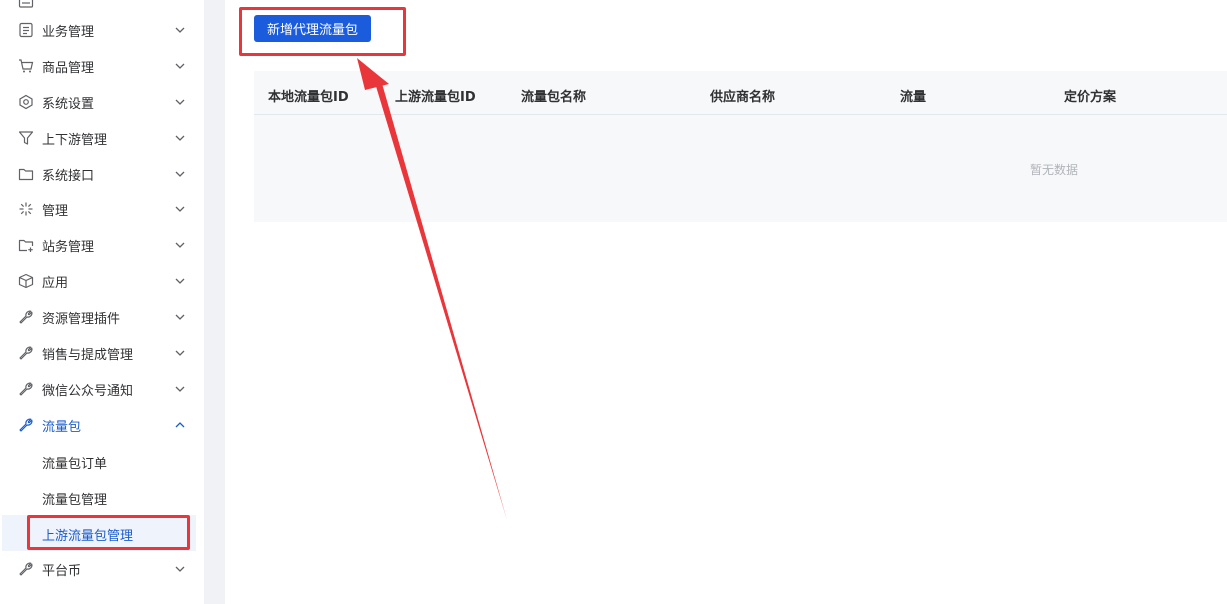 This screenshot has width=1227, height=604. What do you see at coordinates (26, 174) in the screenshot?
I see `folder-icon` at bounding box center [26, 174].